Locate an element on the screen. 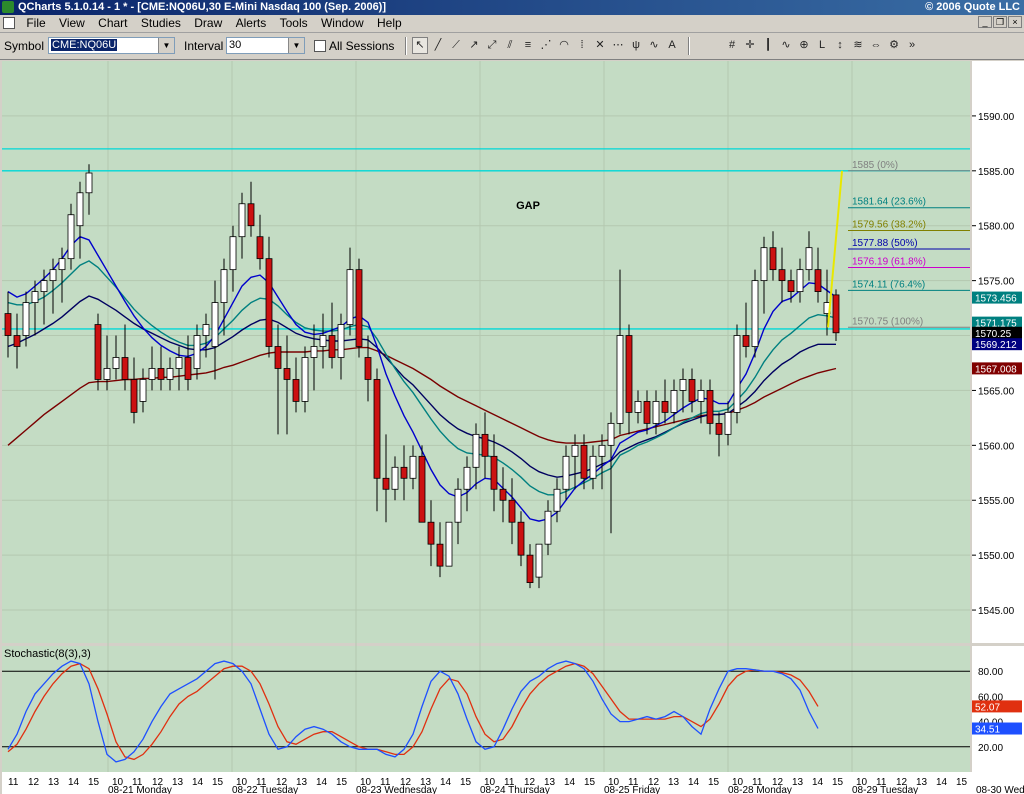 Image resolution: width=1024 pixels, height=794 pixels. menu-chart: Chart is located at coordinates (112, 23).